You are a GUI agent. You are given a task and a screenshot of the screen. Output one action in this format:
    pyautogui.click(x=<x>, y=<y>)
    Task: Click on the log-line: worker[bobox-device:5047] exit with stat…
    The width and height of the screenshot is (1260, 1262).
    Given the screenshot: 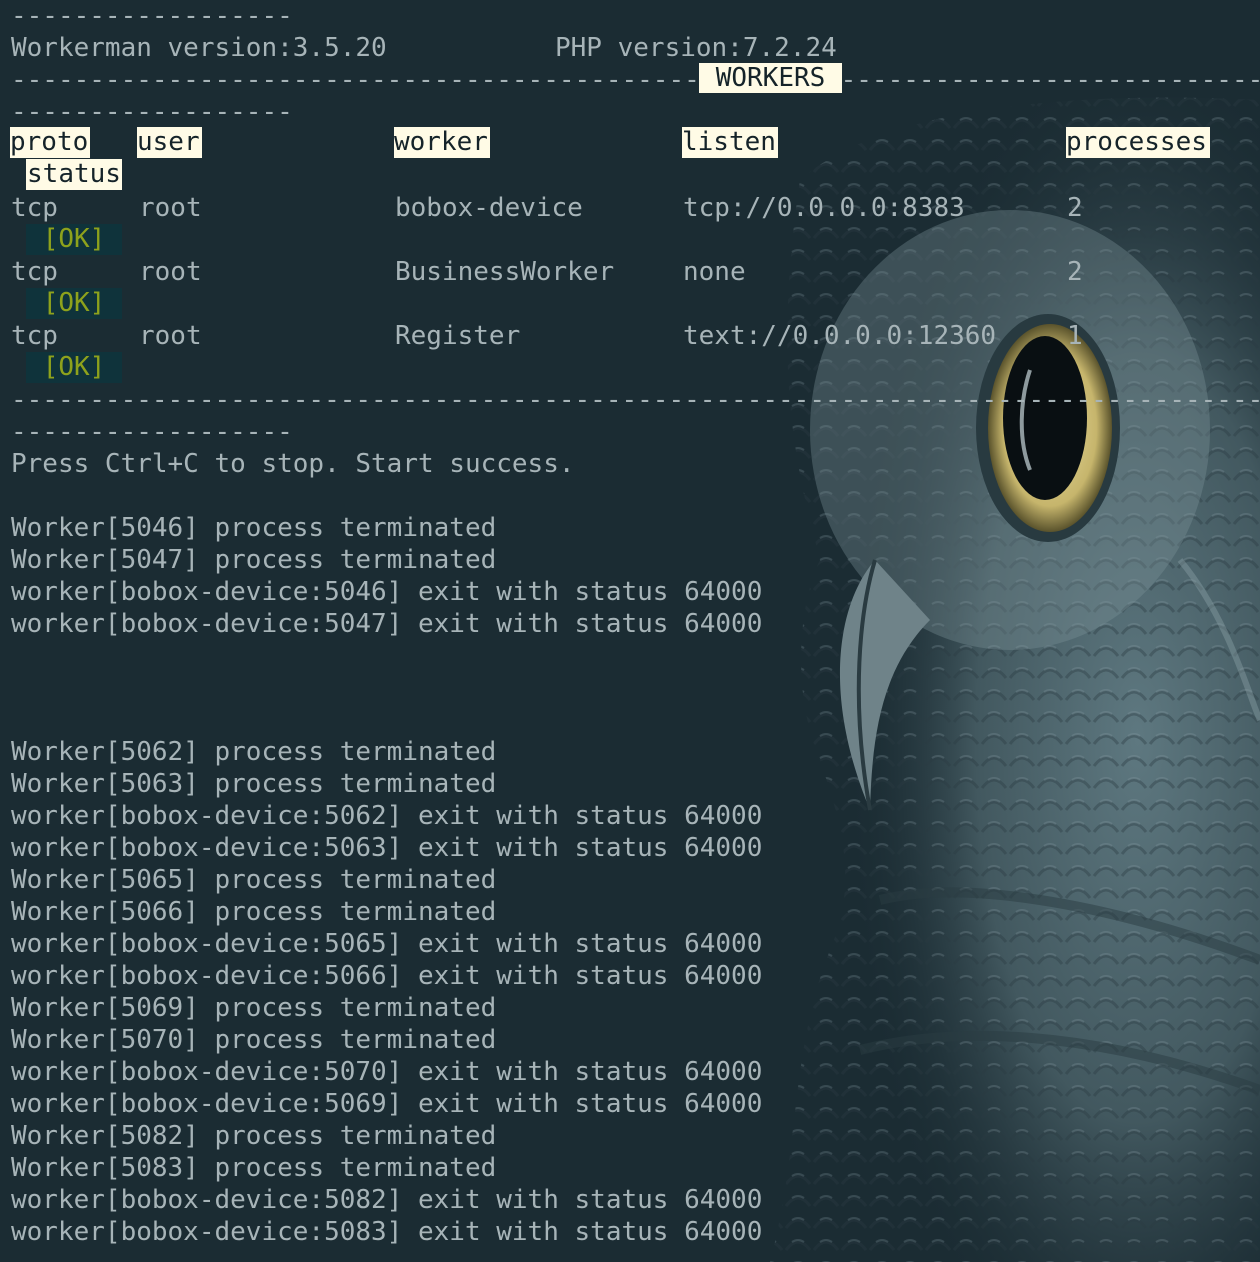 What is the action you would take?
    pyautogui.click(x=387, y=624)
    